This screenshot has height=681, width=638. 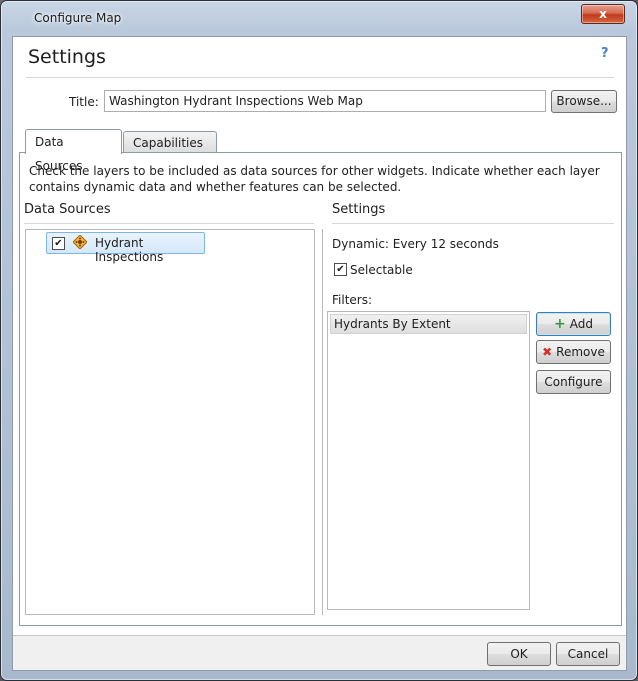 What do you see at coordinates (67, 209) in the screenshot?
I see `data-sources-heading: Data Sources` at bounding box center [67, 209].